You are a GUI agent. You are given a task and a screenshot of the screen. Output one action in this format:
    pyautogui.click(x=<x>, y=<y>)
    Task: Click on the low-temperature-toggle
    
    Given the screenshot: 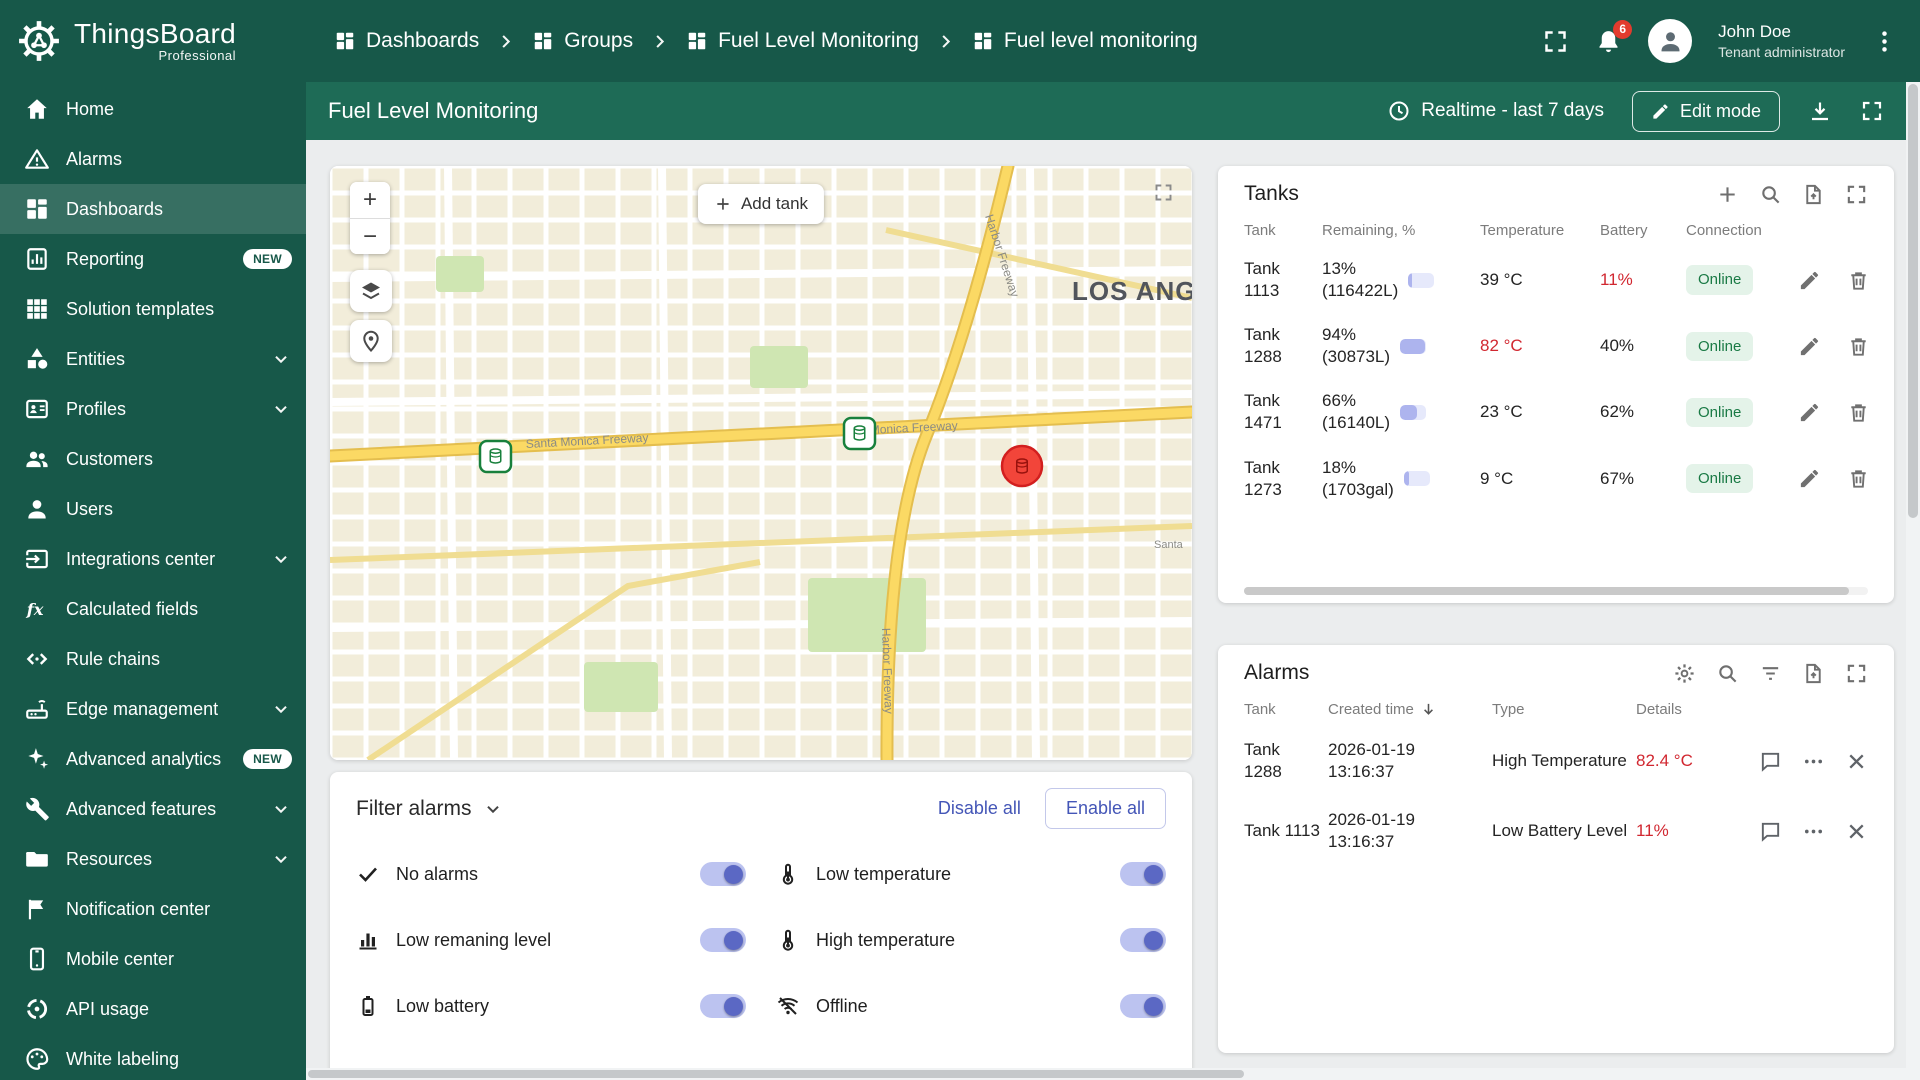 What is the action you would take?
    pyautogui.click(x=1143, y=874)
    